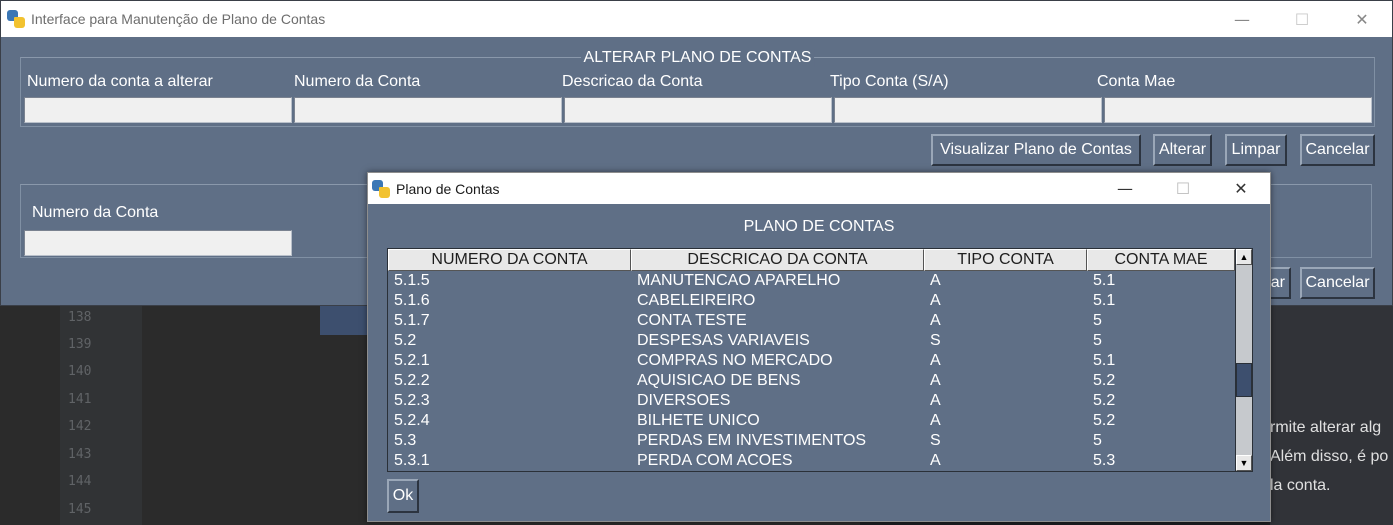 The height and width of the screenshot is (525, 1393). I want to click on scrollbar-thumb, so click(1244, 380).